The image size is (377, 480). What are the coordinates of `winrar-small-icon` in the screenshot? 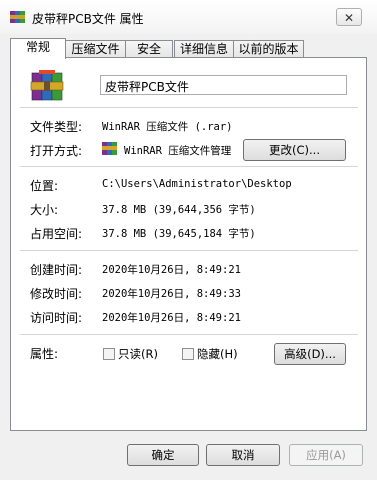 It's located at (110, 148).